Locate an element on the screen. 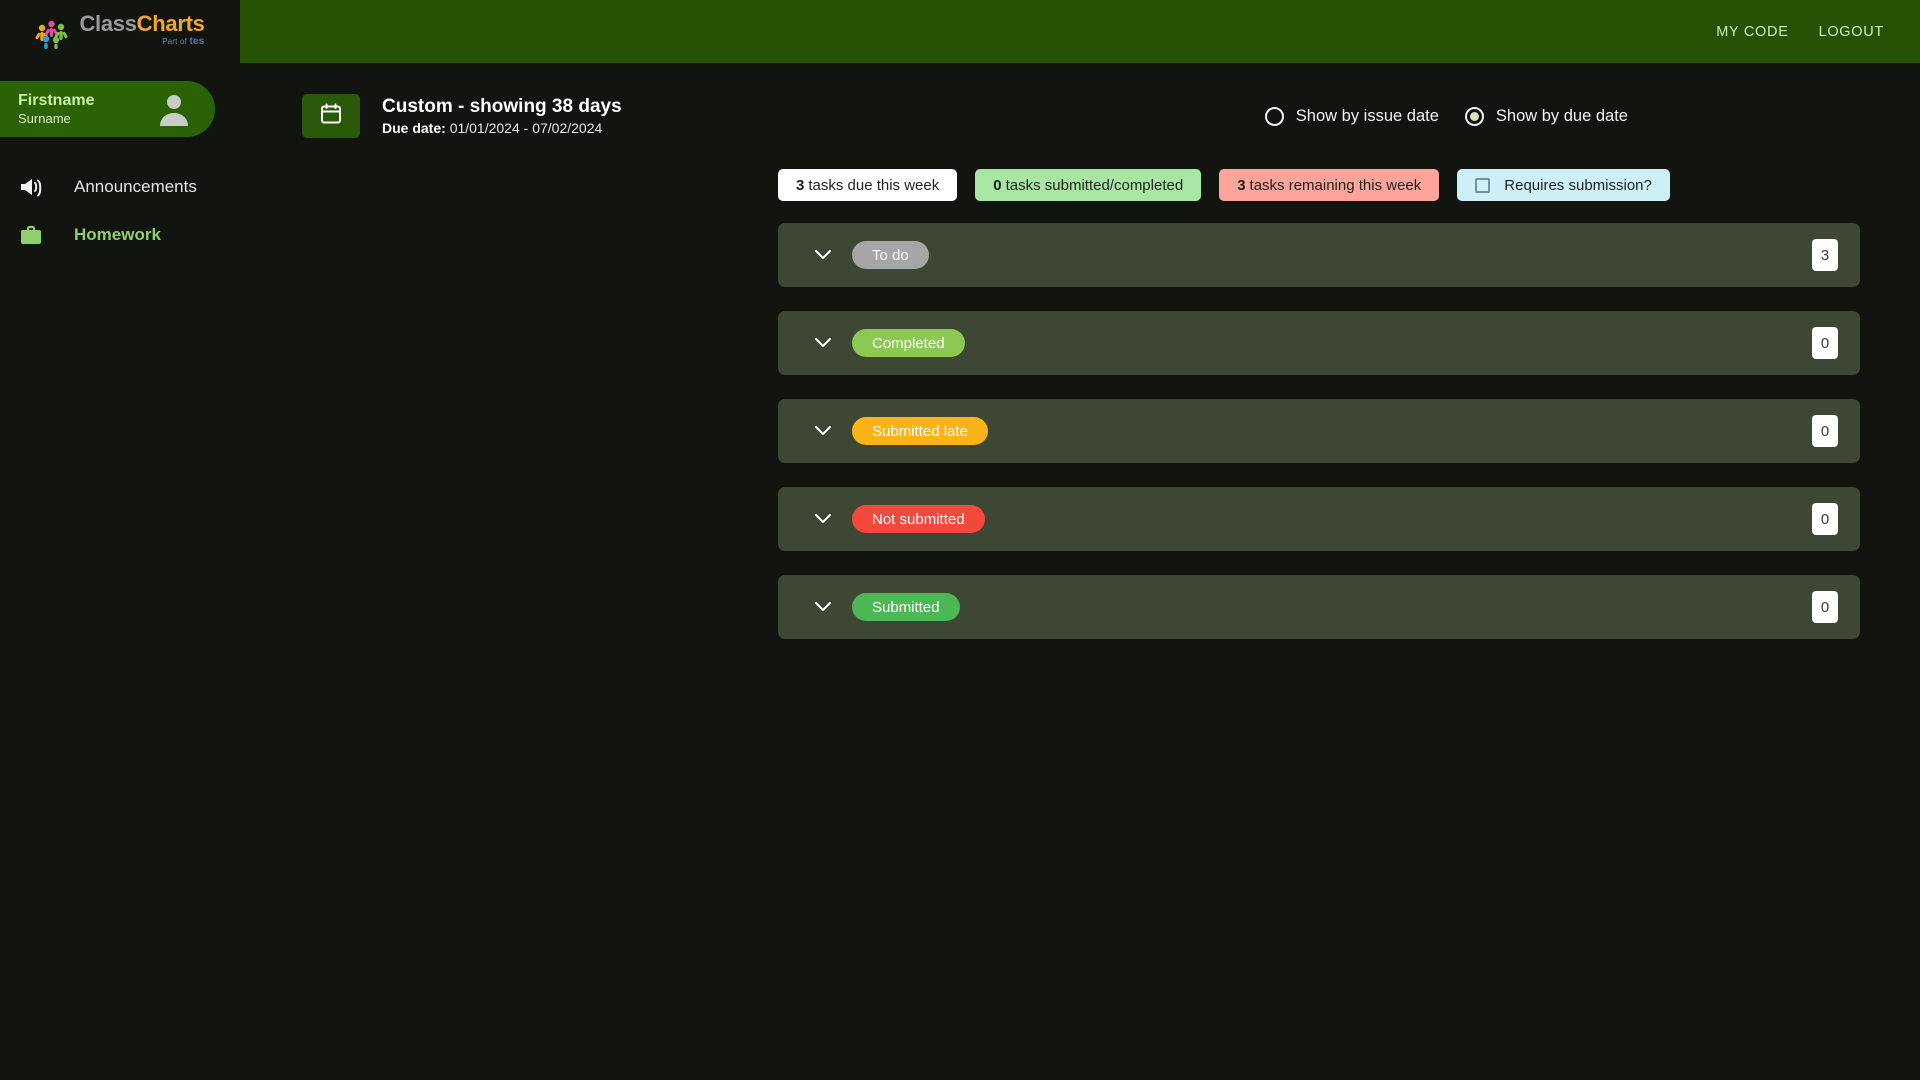 The image size is (1920, 1080). sidebar-item-announcements: Announcements is located at coordinates (120, 187).